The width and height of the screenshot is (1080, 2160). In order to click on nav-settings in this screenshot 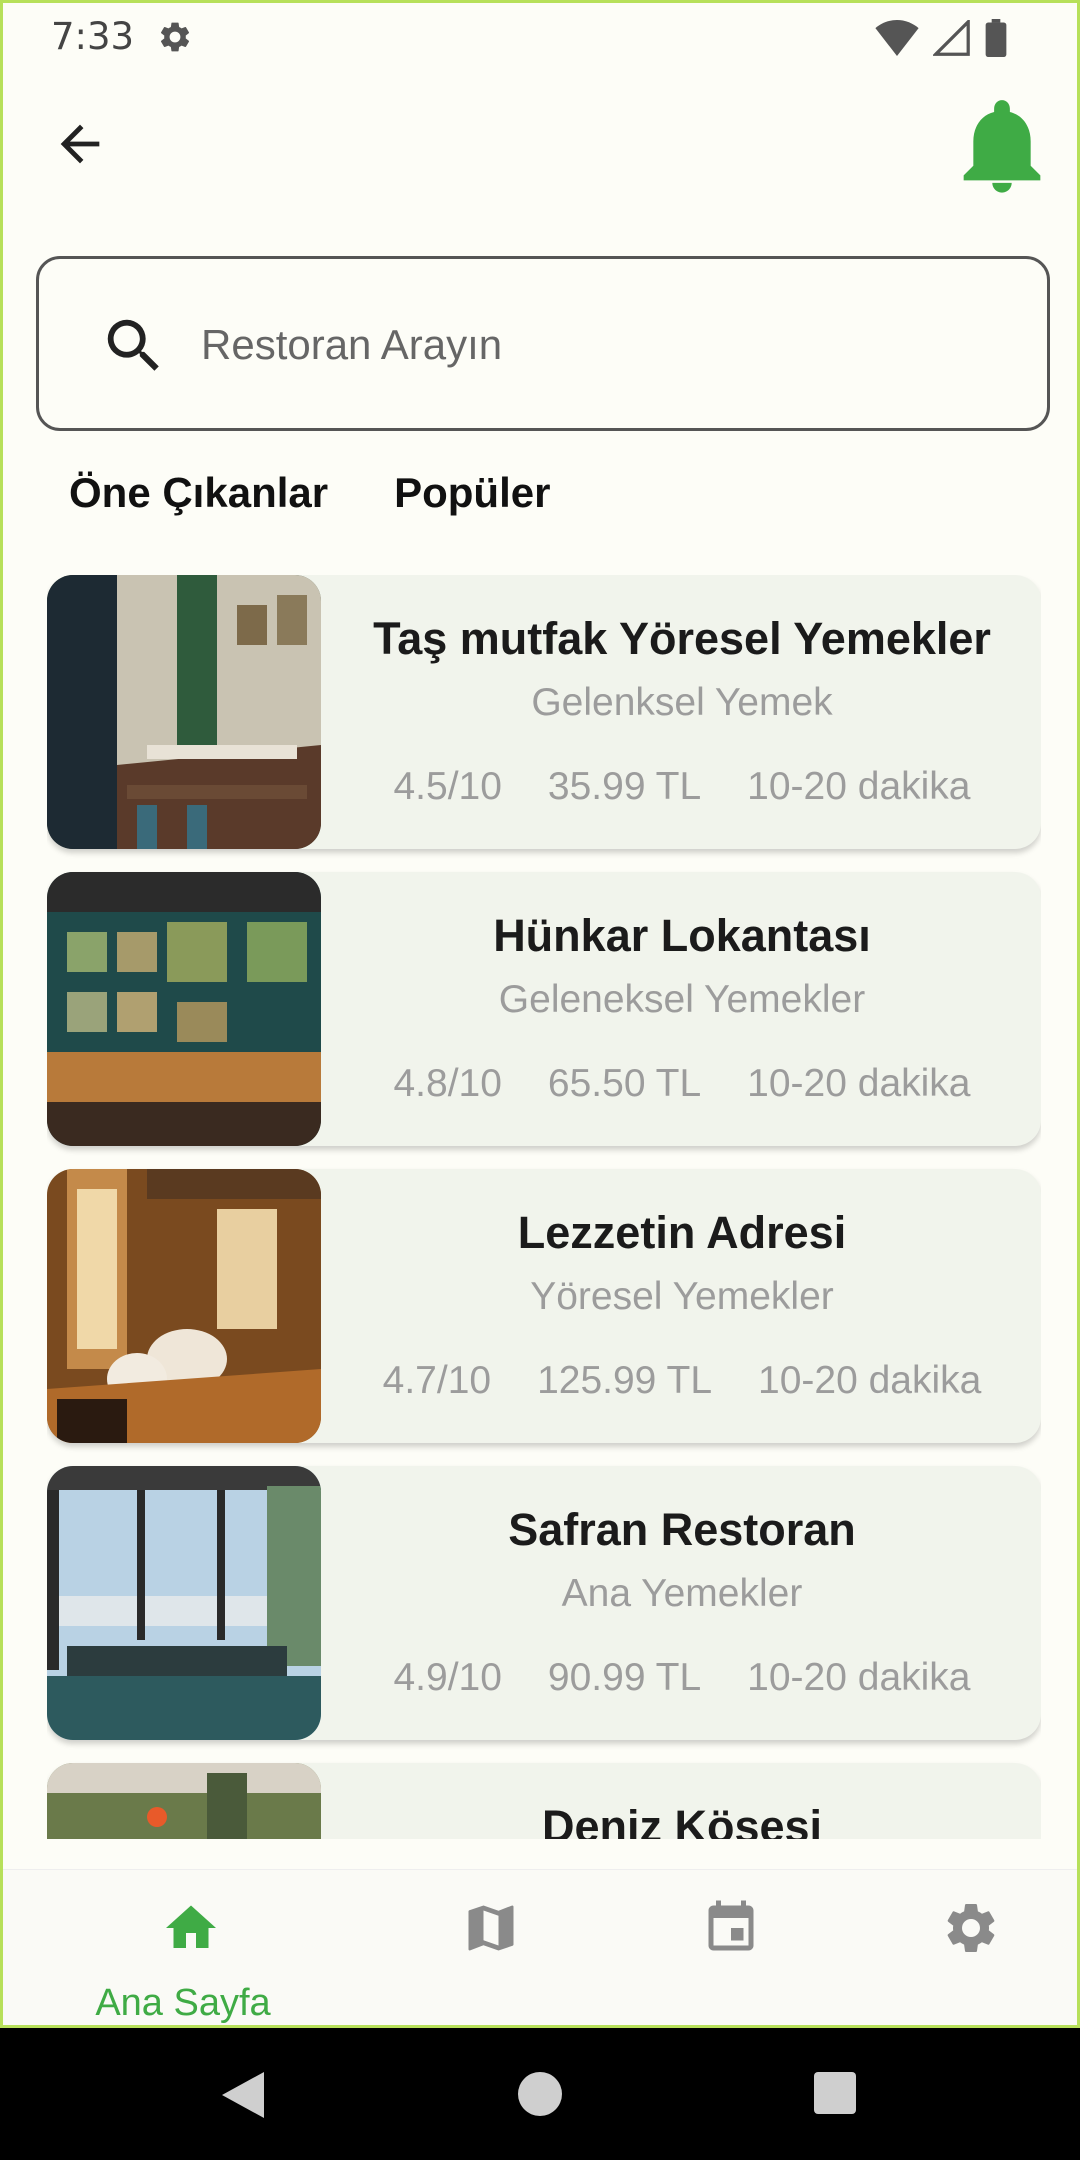, I will do `click(963, 1947)`.